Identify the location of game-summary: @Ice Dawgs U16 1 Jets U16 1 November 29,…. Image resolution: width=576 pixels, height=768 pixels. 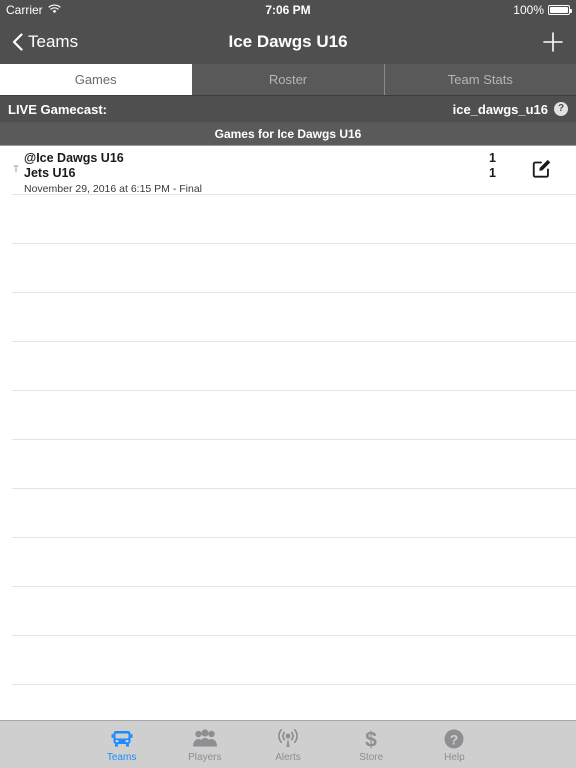
(270, 173).